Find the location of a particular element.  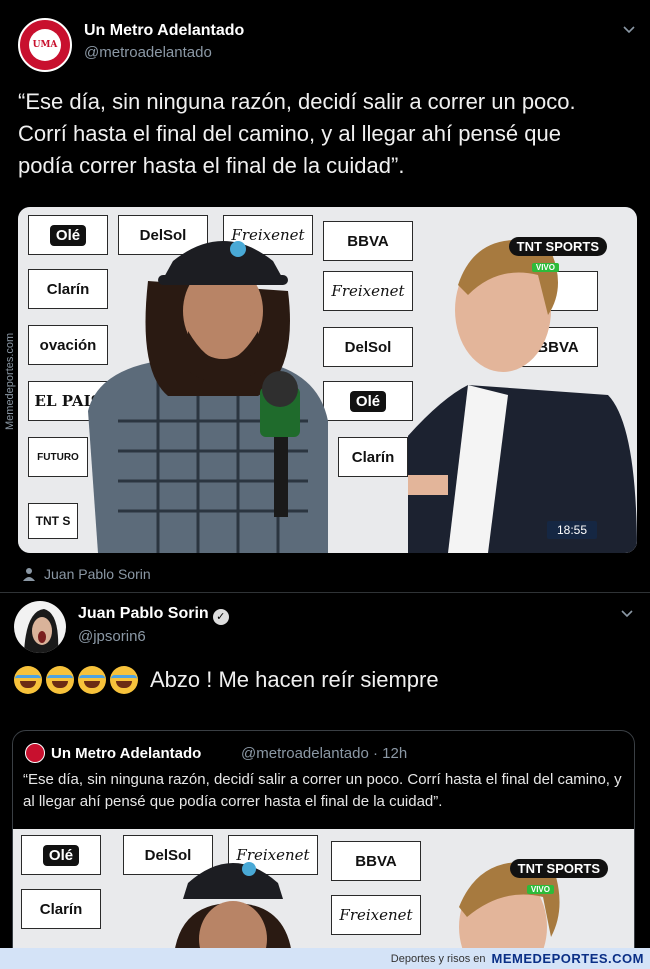

sponsor-logo-clarin: Clarín is located at coordinates (61, 909).